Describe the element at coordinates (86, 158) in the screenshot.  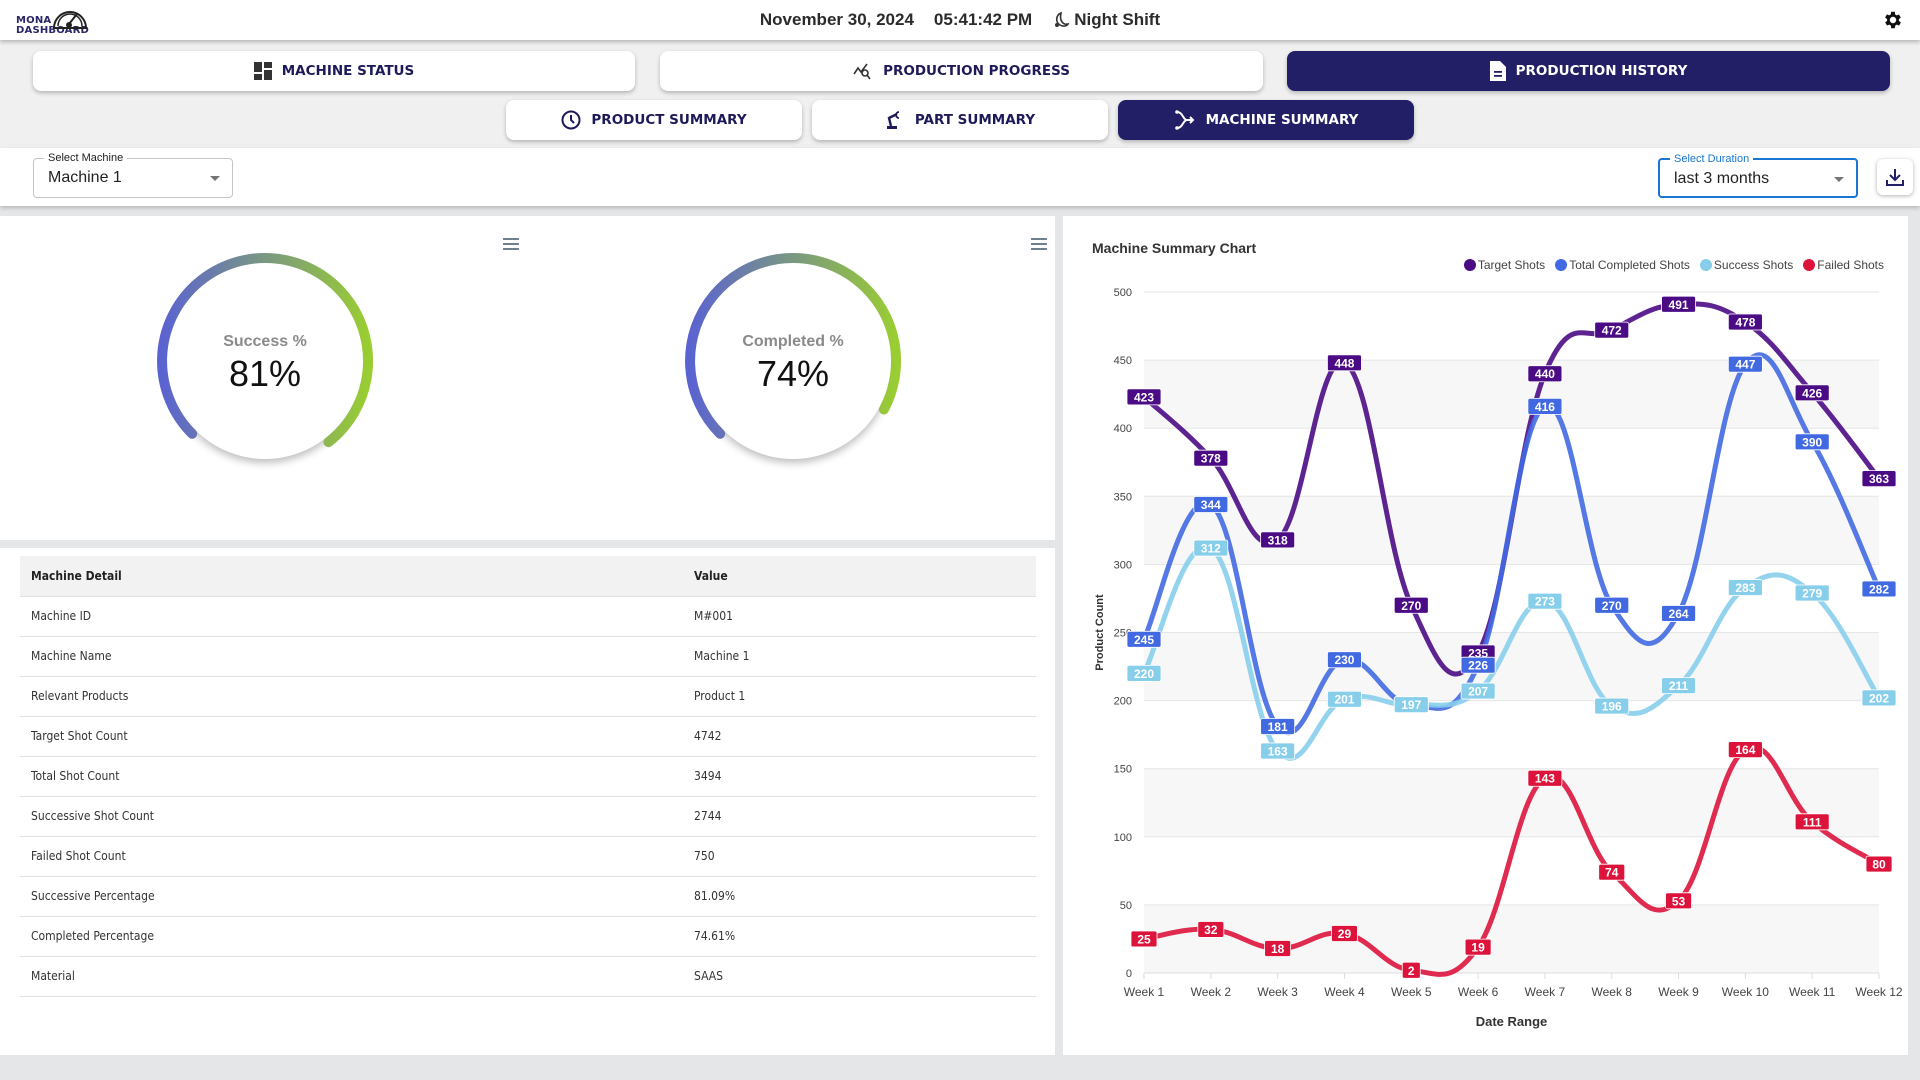
I see `machine-select-label: Select Machine` at that location.